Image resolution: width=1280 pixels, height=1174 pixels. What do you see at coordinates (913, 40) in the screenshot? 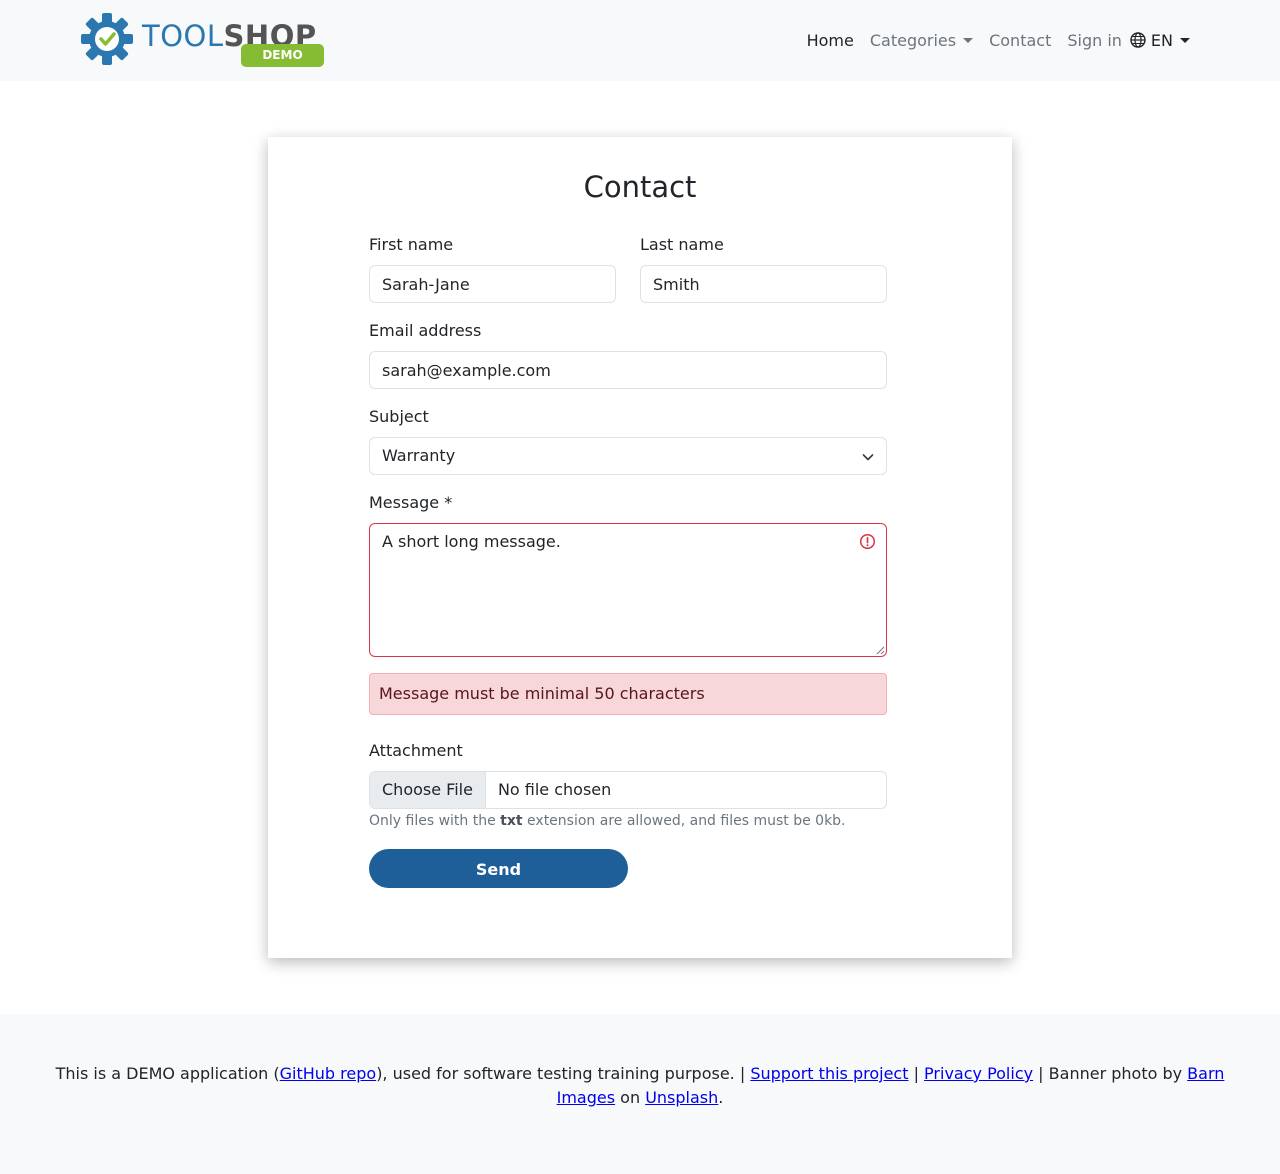
I see `nav-categories-label: Categories` at bounding box center [913, 40].